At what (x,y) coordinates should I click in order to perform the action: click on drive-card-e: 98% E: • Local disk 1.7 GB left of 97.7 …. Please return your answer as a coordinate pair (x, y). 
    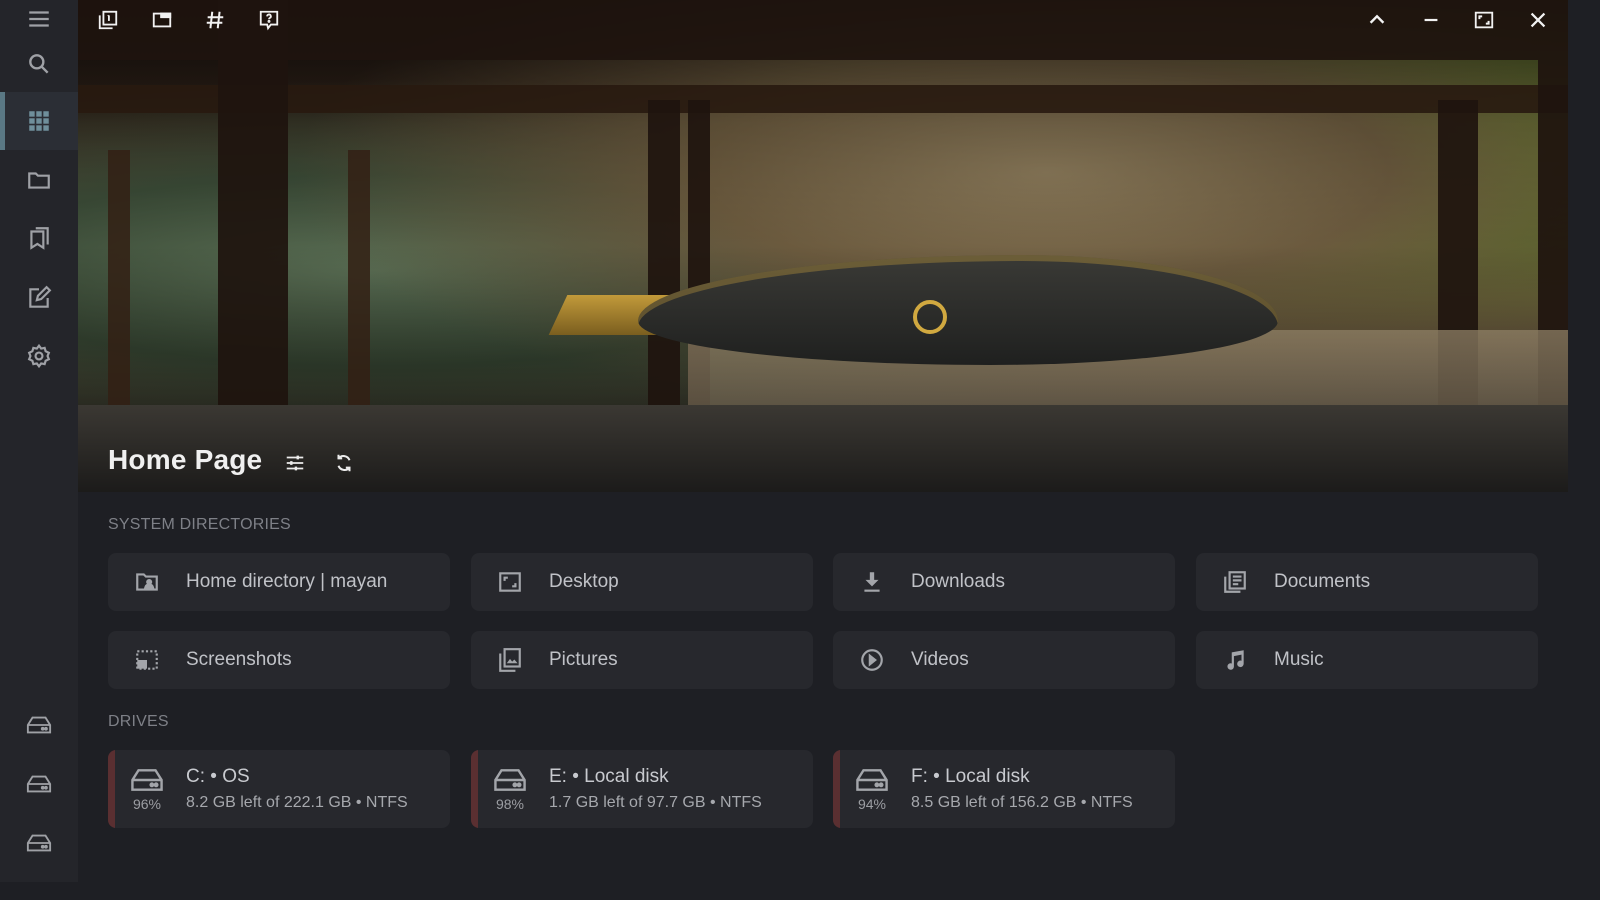
    Looking at the image, I should click on (642, 789).